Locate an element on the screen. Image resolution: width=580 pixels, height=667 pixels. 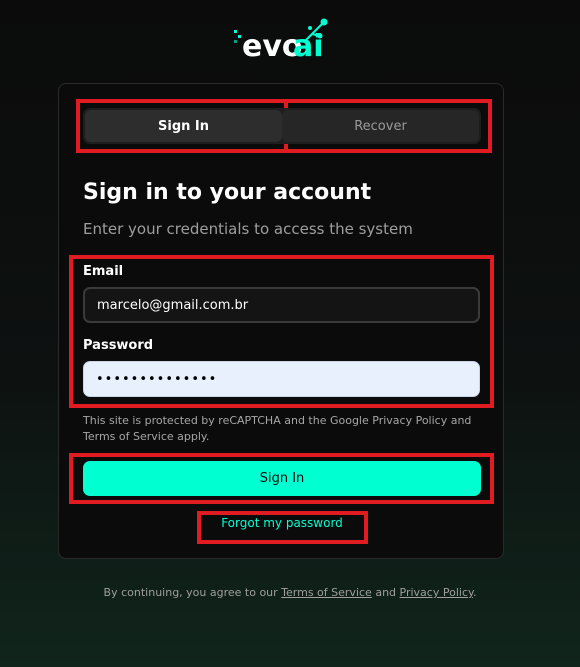
footer-middle: and is located at coordinates (385, 592).